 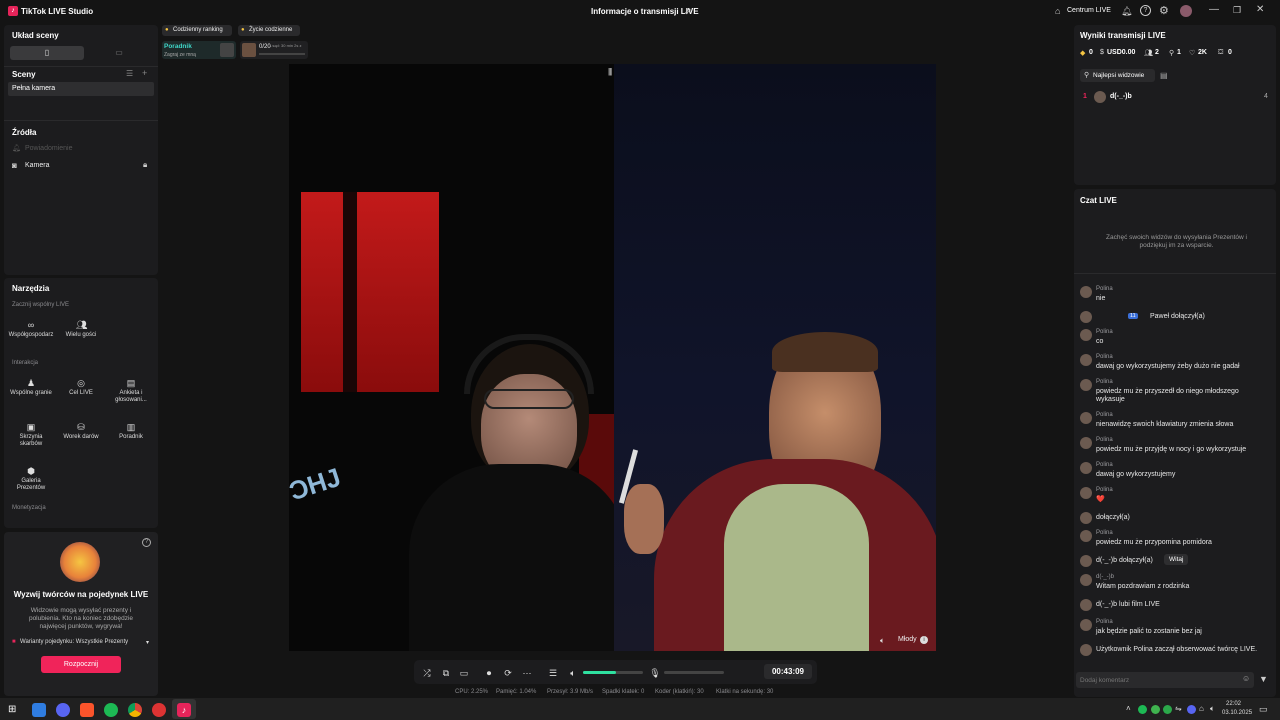 What do you see at coordinates (427, 673) in the screenshot?
I see `shuffle-icon: ⤮` at bounding box center [427, 673].